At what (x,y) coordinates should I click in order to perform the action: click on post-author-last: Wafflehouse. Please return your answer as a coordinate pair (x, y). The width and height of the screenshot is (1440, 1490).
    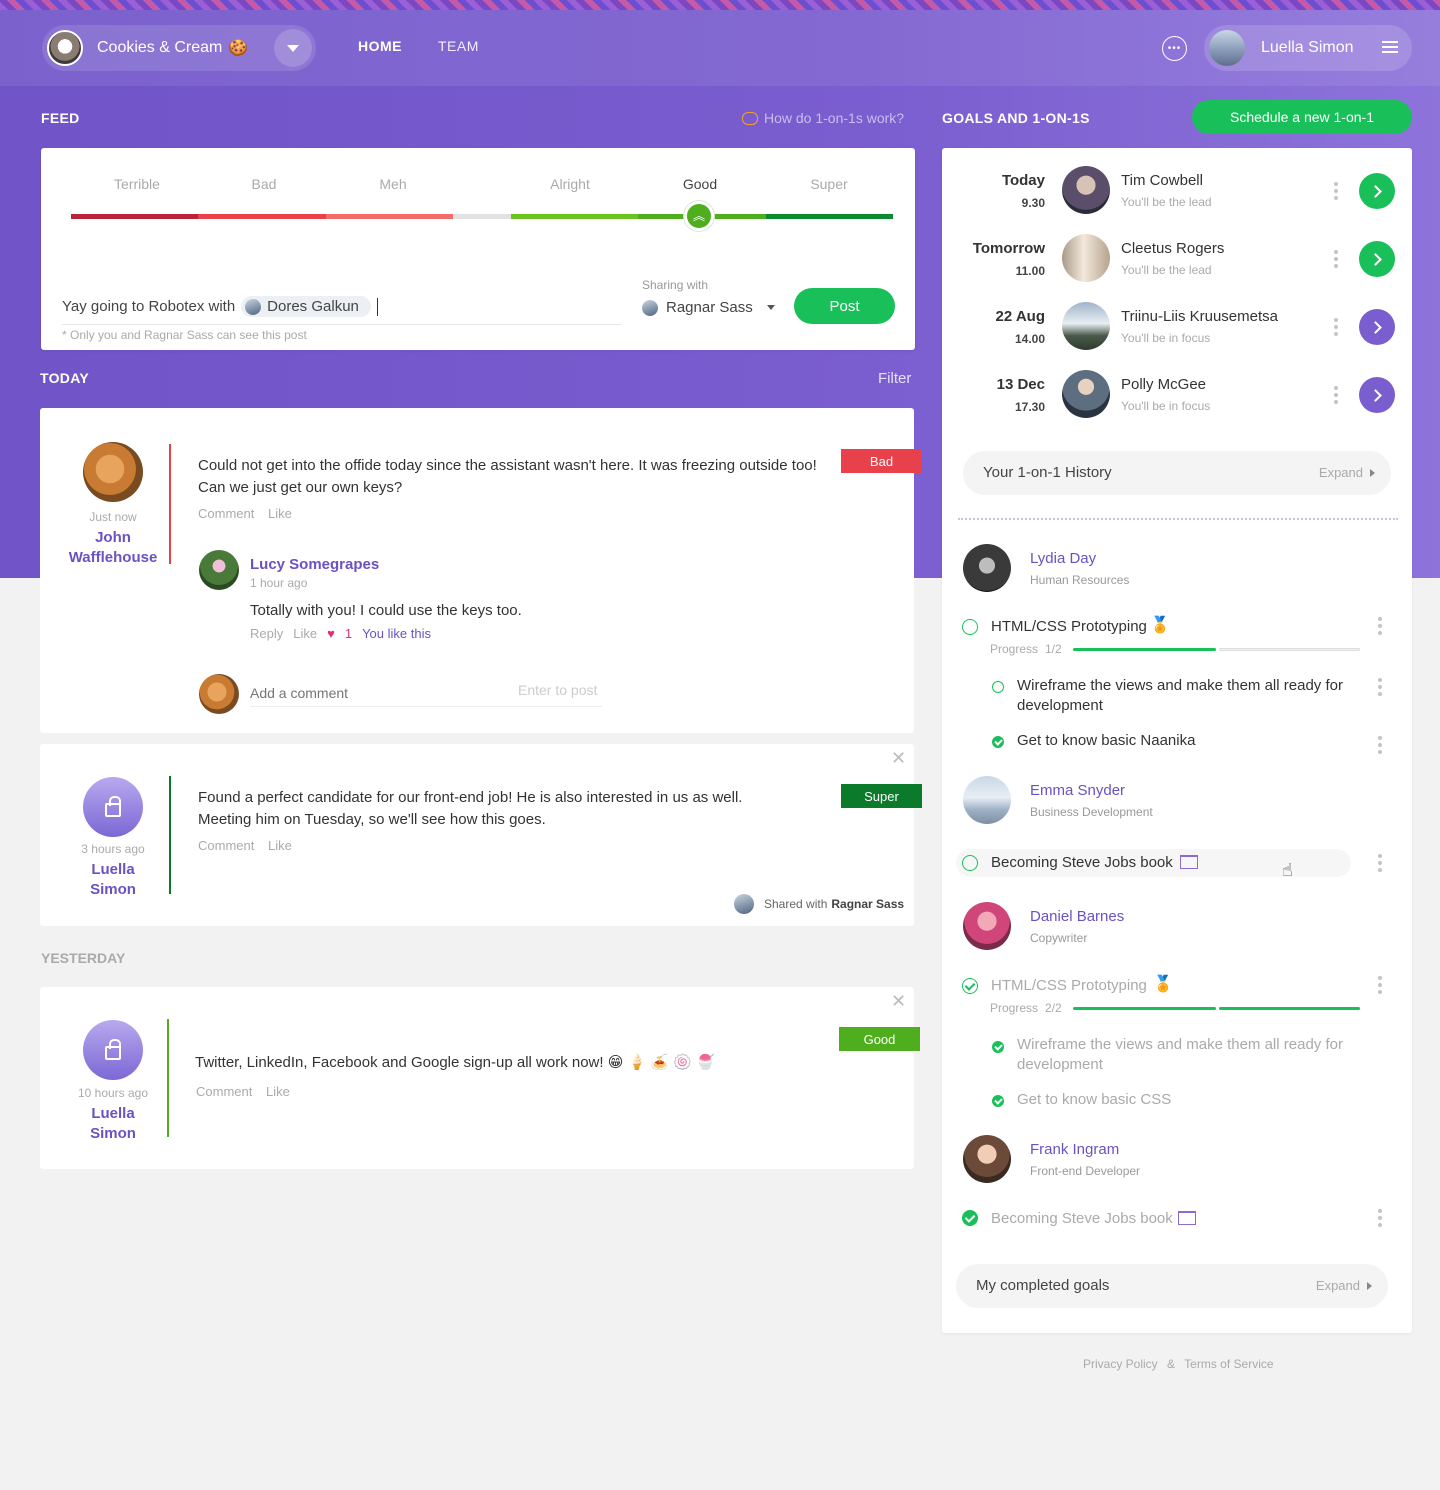
    Looking at the image, I should click on (113, 558).